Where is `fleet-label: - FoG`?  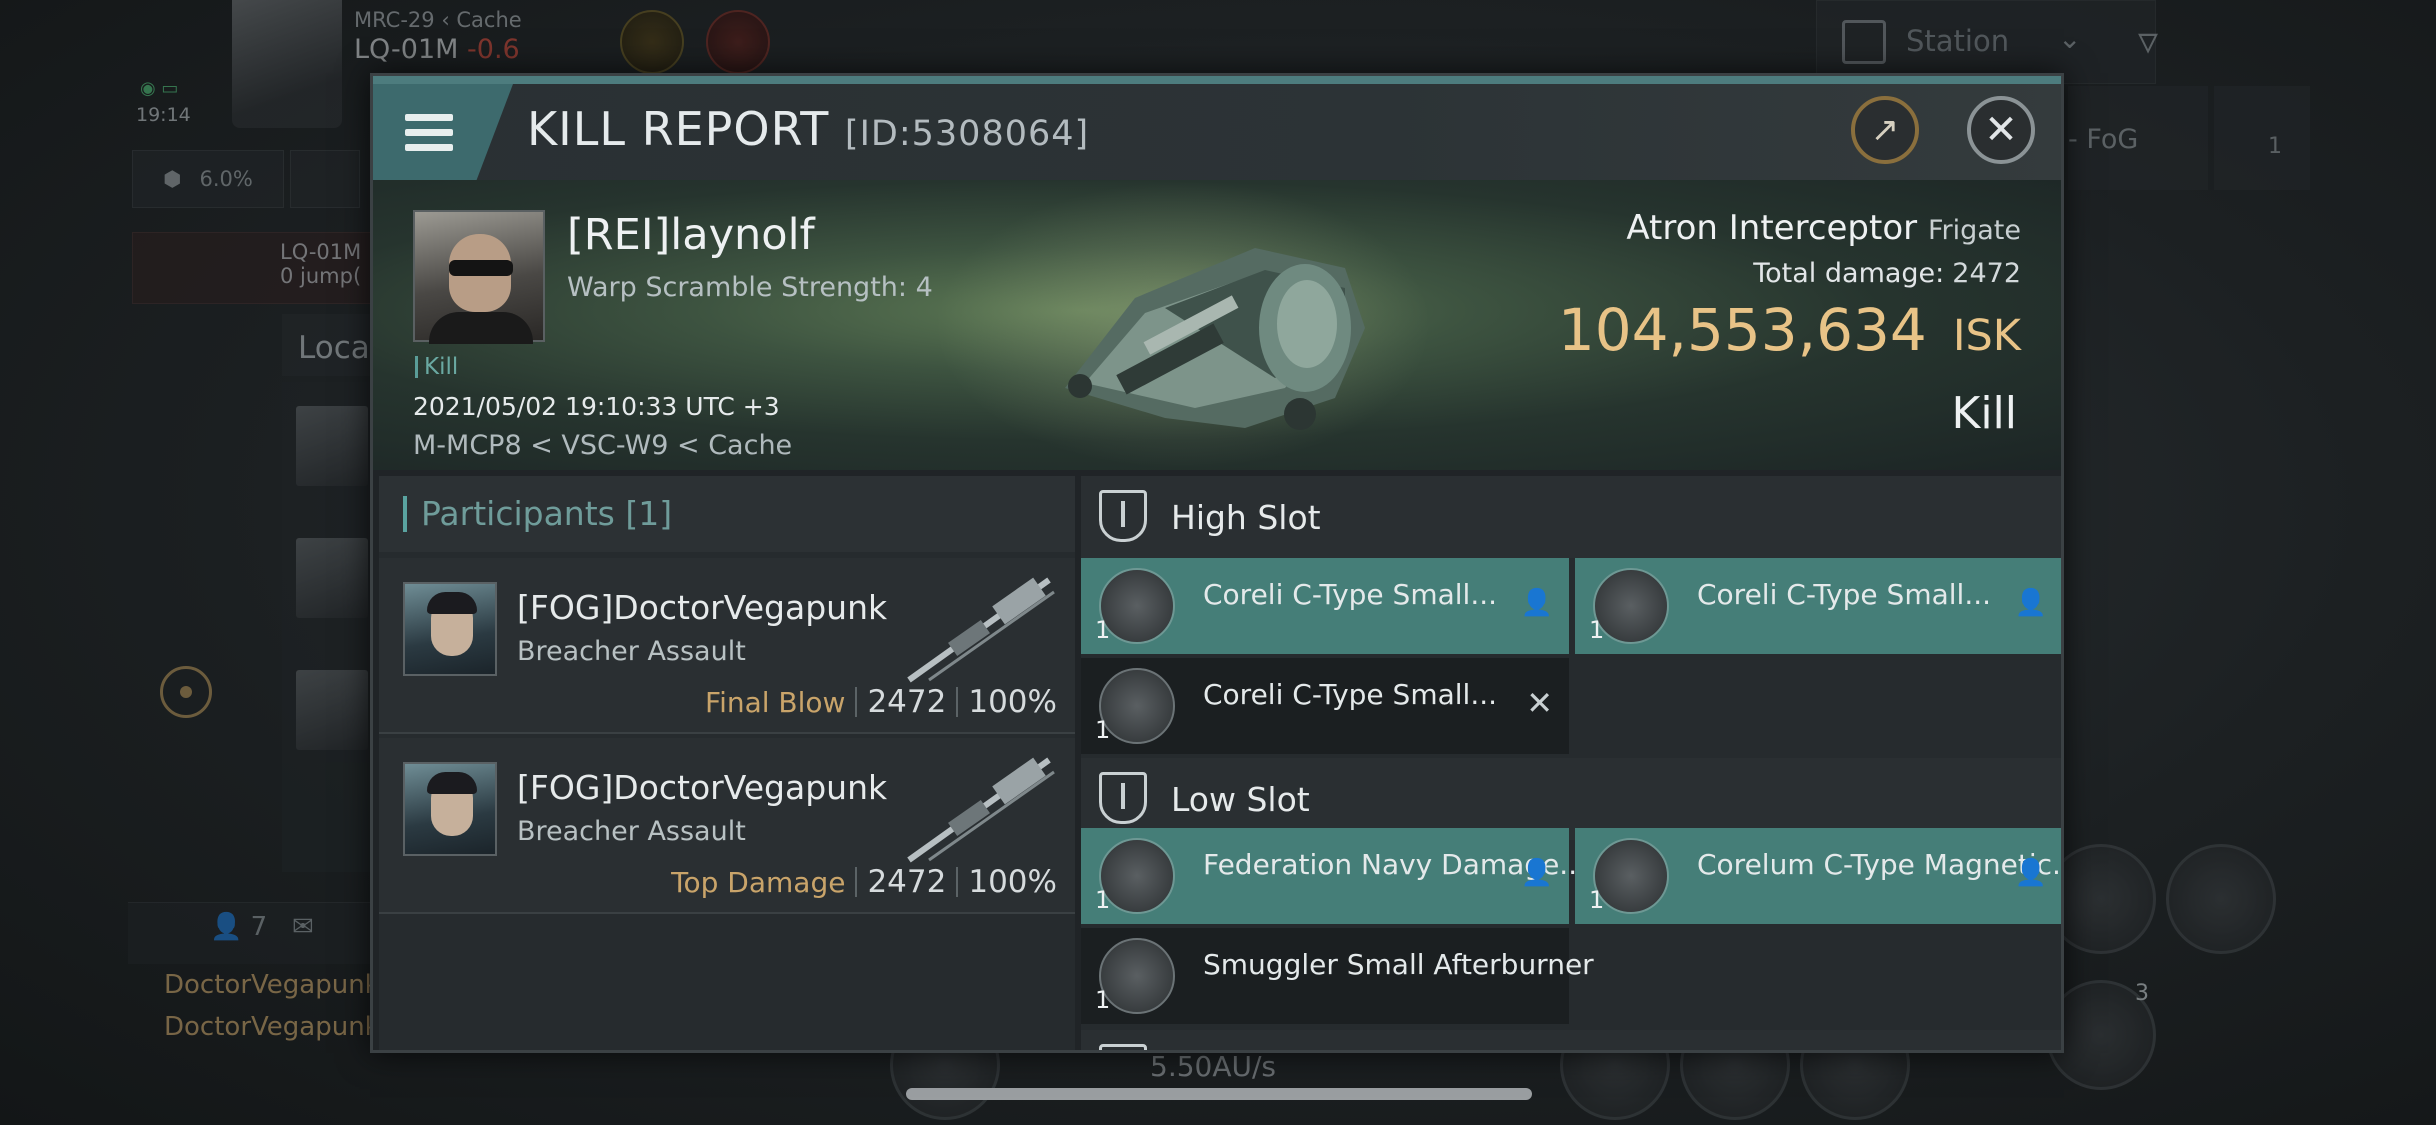
fleet-label: - FoG is located at coordinates (2103, 139).